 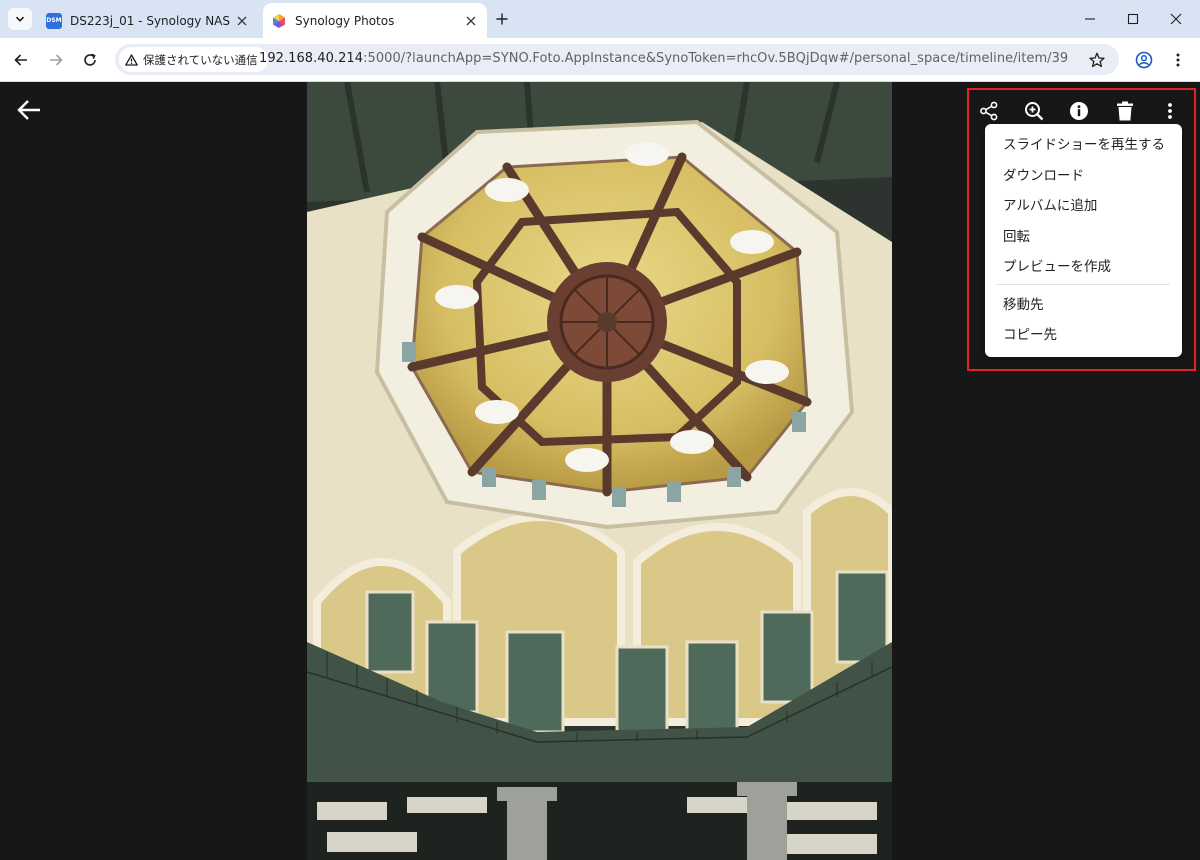 What do you see at coordinates (1083, 235) in the screenshot?
I see `menu-item-rotate: 回転` at bounding box center [1083, 235].